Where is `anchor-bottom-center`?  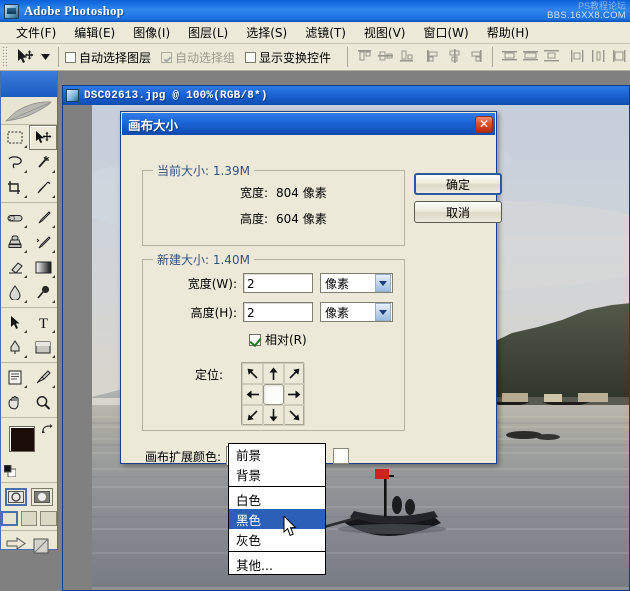 anchor-bottom-center is located at coordinates (273, 415).